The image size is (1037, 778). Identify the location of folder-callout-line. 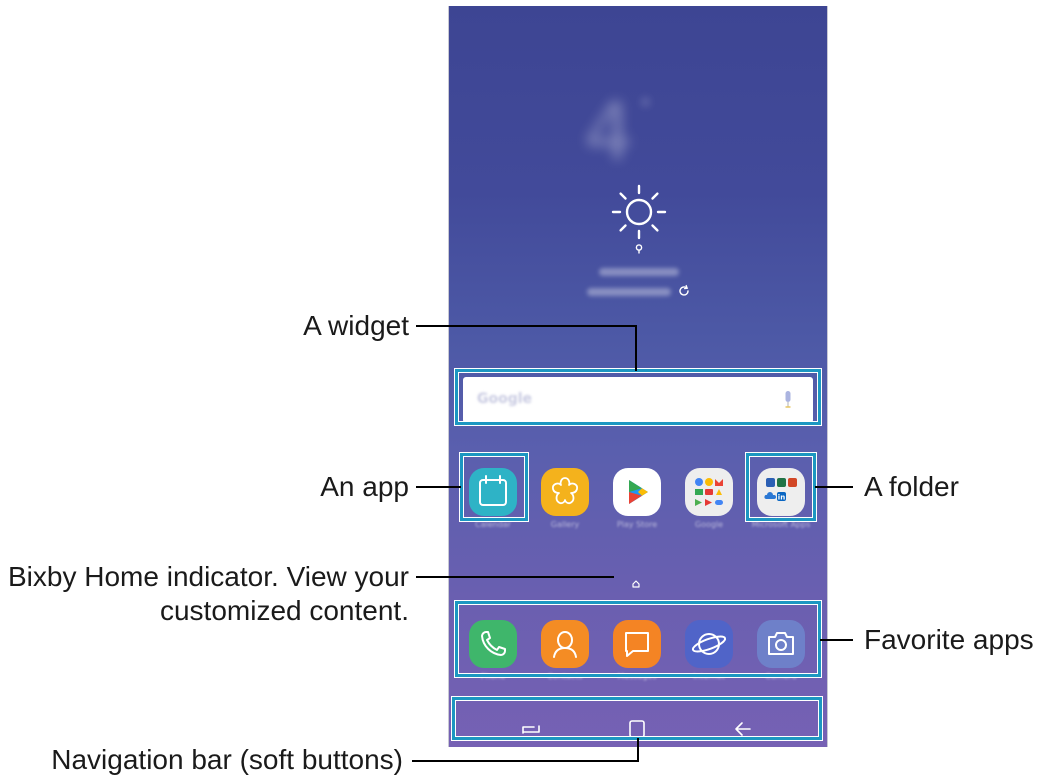
(834, 487).